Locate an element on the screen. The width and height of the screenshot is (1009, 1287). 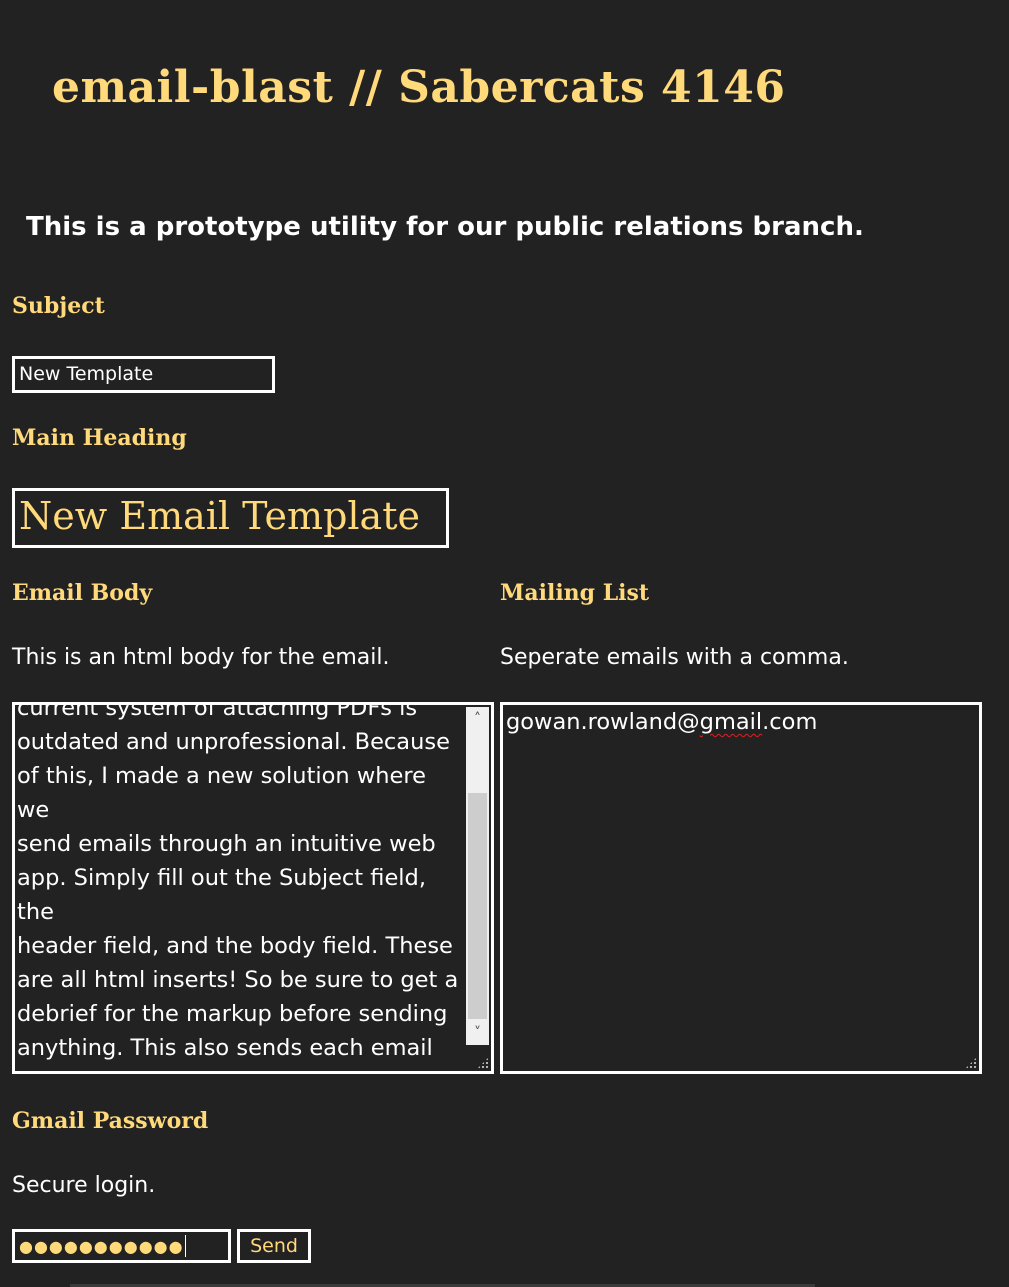
chevron-up-icon: ˄ is located at coordinates (477, 719).